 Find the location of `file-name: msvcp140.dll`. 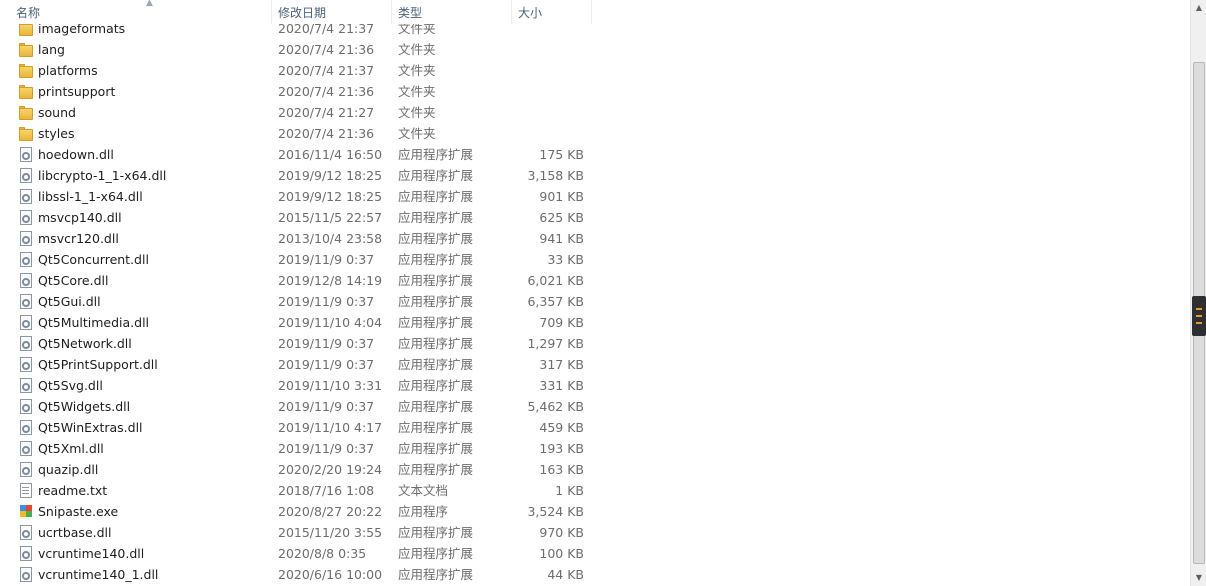

file-name: msvcp140.dll is located at coordinates (80, 217).